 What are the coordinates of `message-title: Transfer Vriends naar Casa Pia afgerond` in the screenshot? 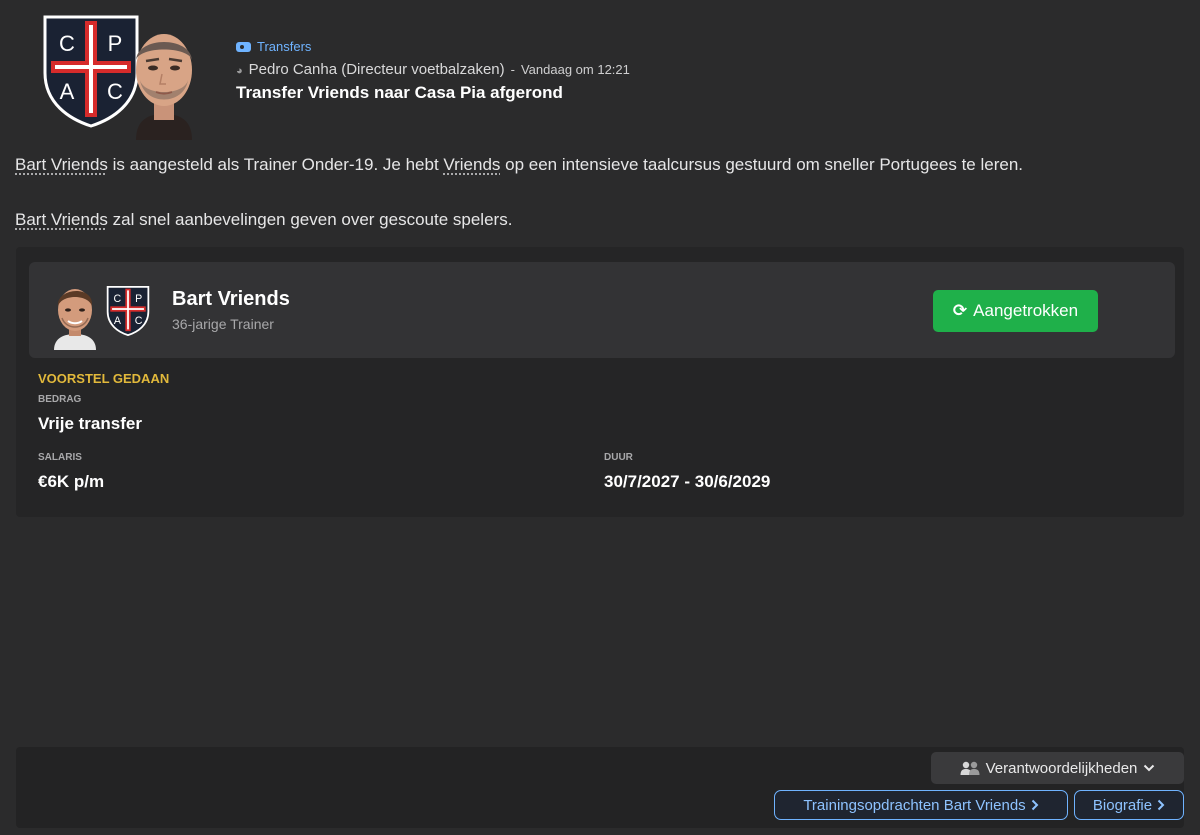 It's located at (399, 92).